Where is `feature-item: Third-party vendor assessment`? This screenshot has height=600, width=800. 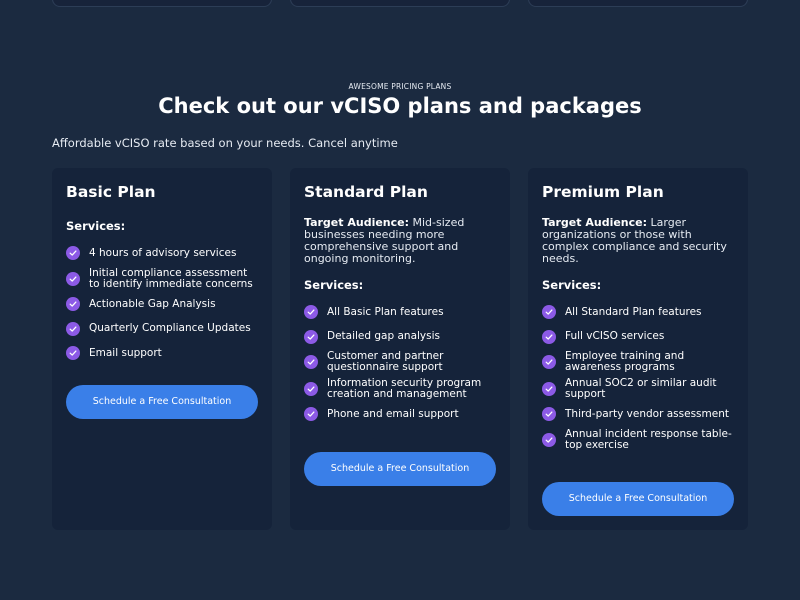 feature-item: Third-party vendor assessment is located at coordinates (638, 414).